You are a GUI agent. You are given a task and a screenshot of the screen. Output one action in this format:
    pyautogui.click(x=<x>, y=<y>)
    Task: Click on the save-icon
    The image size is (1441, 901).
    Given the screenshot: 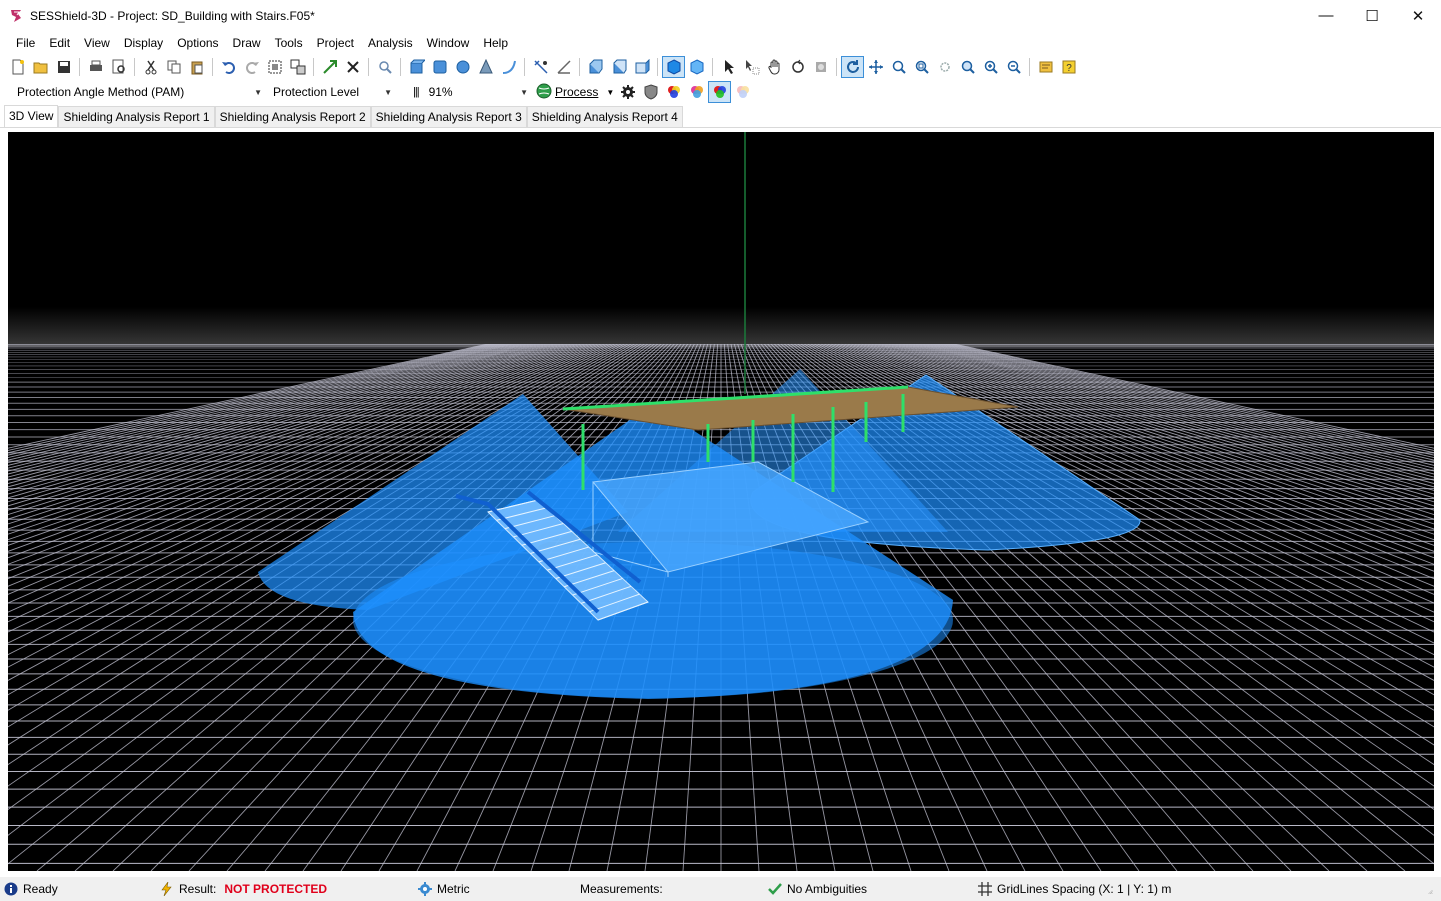 What is the action you would take?
    pyautogui.click(x=63, y=67)
    